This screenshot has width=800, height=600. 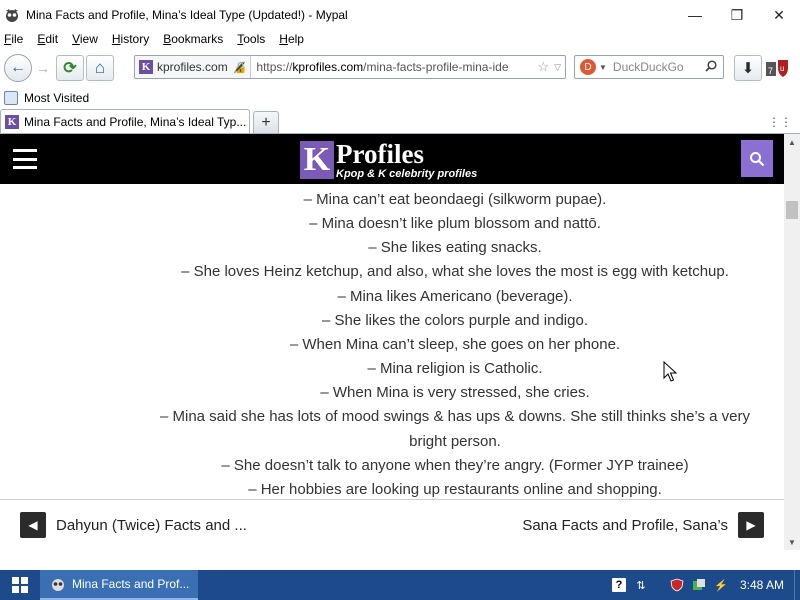 What do you see at coordinates (770, 71) in the screenshot?
I see `svg-text: 7` at bounding box center [770, 71].